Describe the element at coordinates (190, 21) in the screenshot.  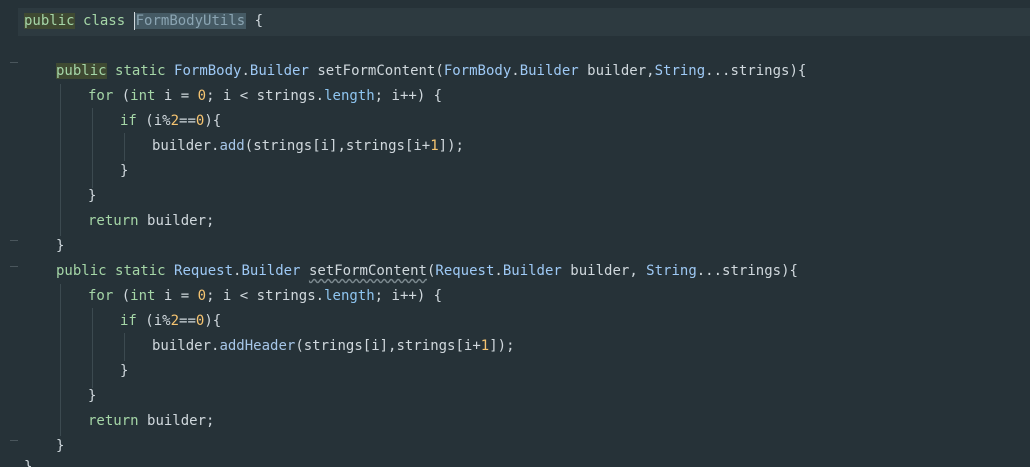
I see `class-name: FormBodyUtils` at that location.